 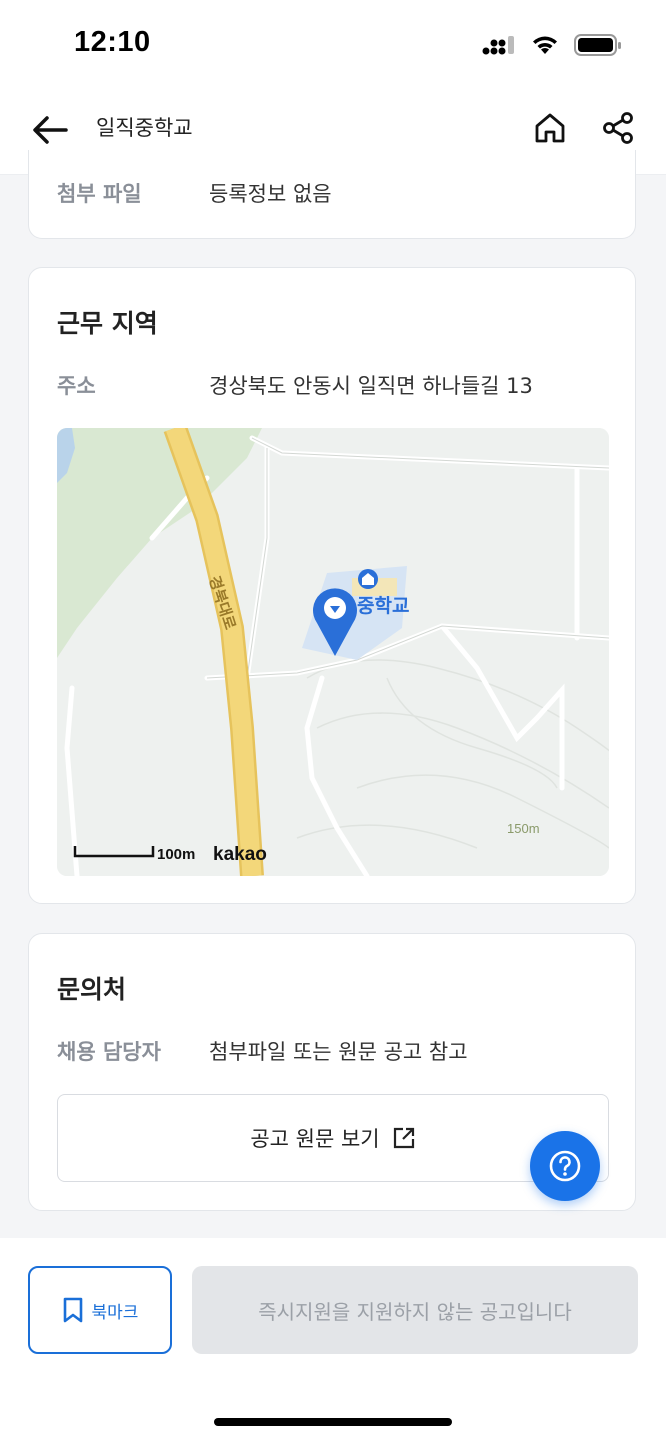 I want to click on manager-label: 채용 담당자, so click(x=109, y=1052).